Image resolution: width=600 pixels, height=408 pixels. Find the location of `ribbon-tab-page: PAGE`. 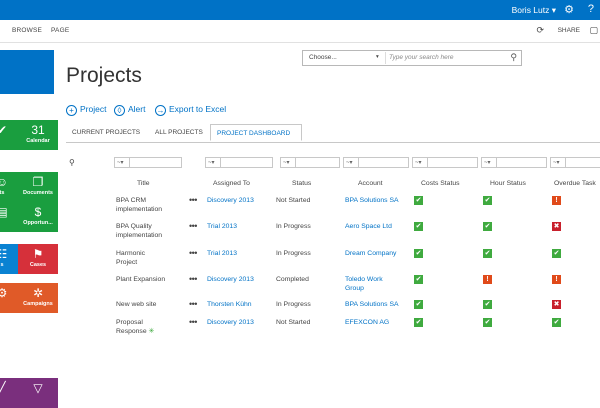

ribbon-tab-page: PAGE is located at coordinates (60, 30).